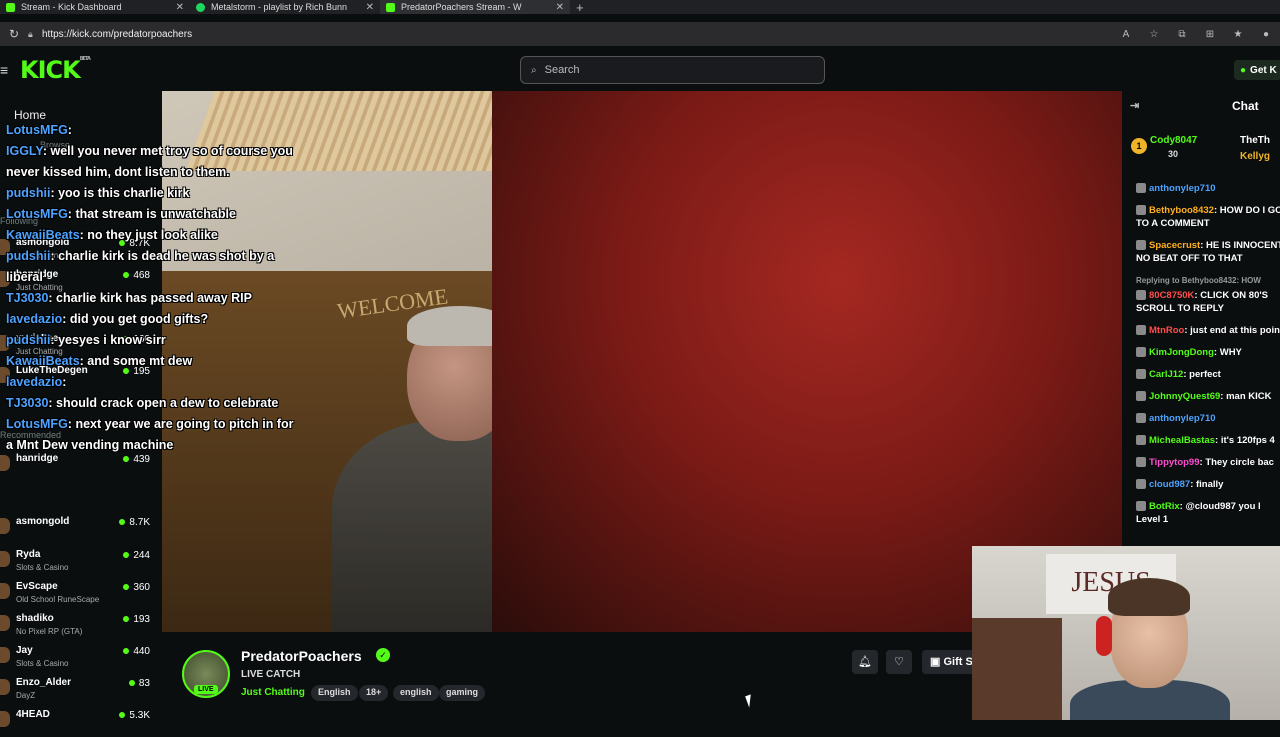 The height and width of the screenshot is (737, 1280). What do you see at coordinates (1182, 440) in the screenshot?
I see `chat-username: MichealBastas` at bounding box center [1182, 440].